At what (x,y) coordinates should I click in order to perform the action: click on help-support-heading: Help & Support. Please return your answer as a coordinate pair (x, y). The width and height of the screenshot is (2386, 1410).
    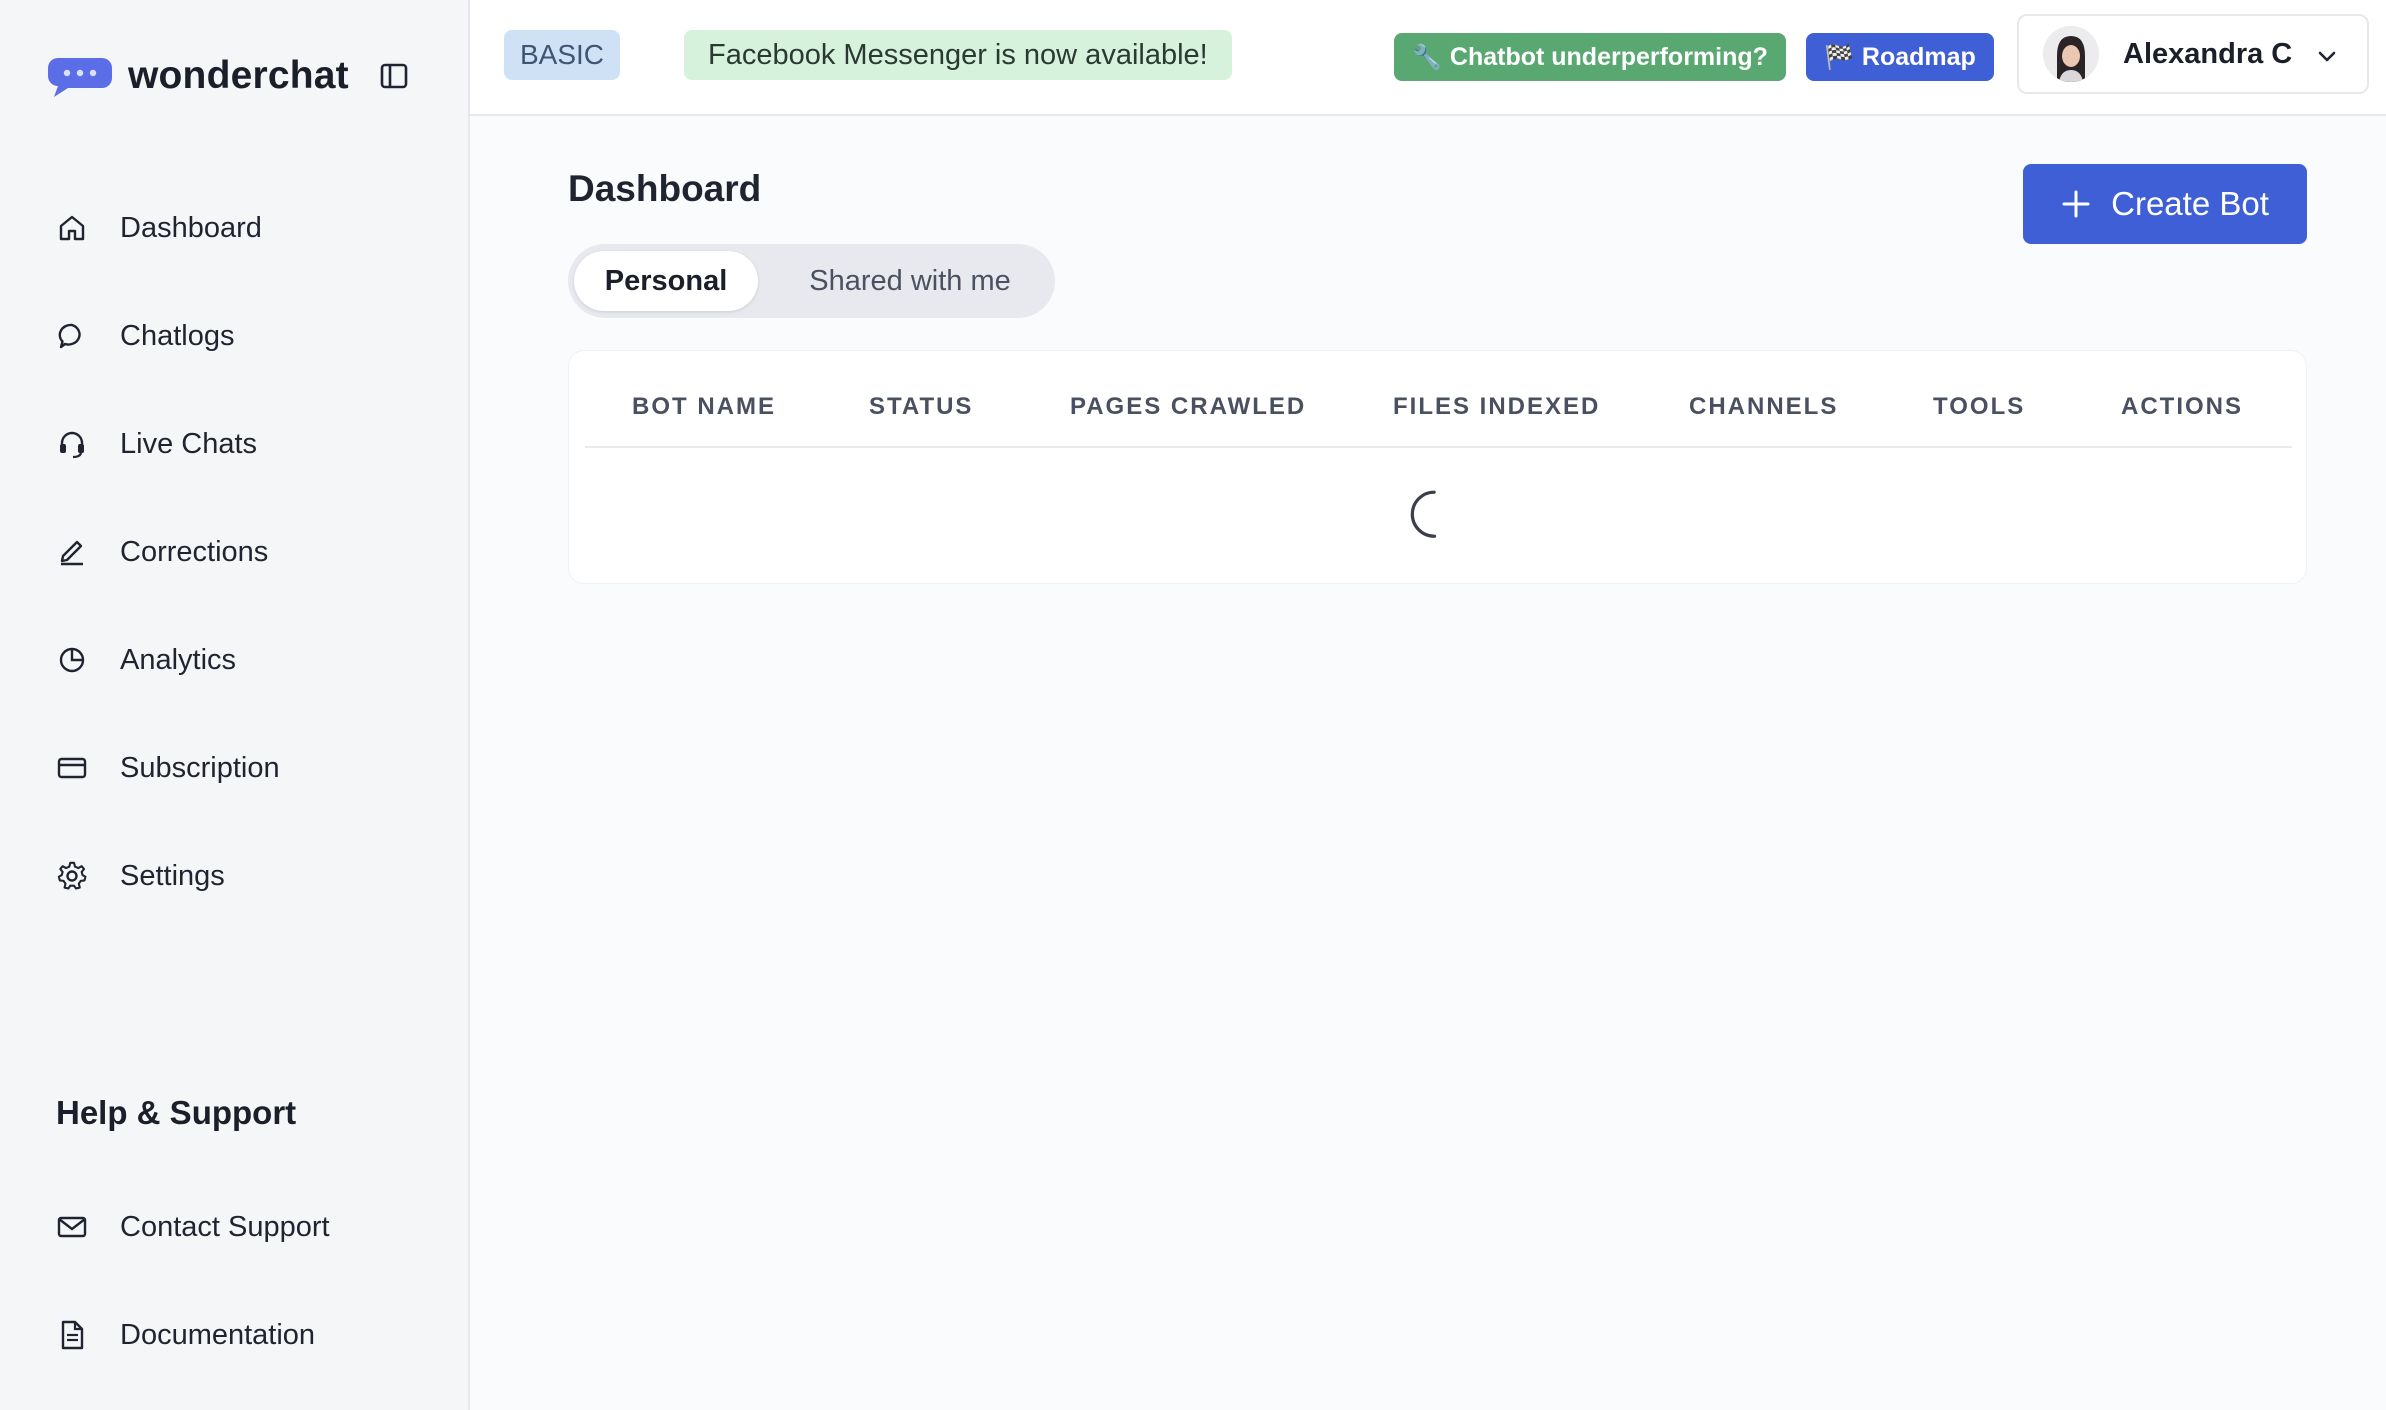
    Looking at the image, I should click on (176, 1112).